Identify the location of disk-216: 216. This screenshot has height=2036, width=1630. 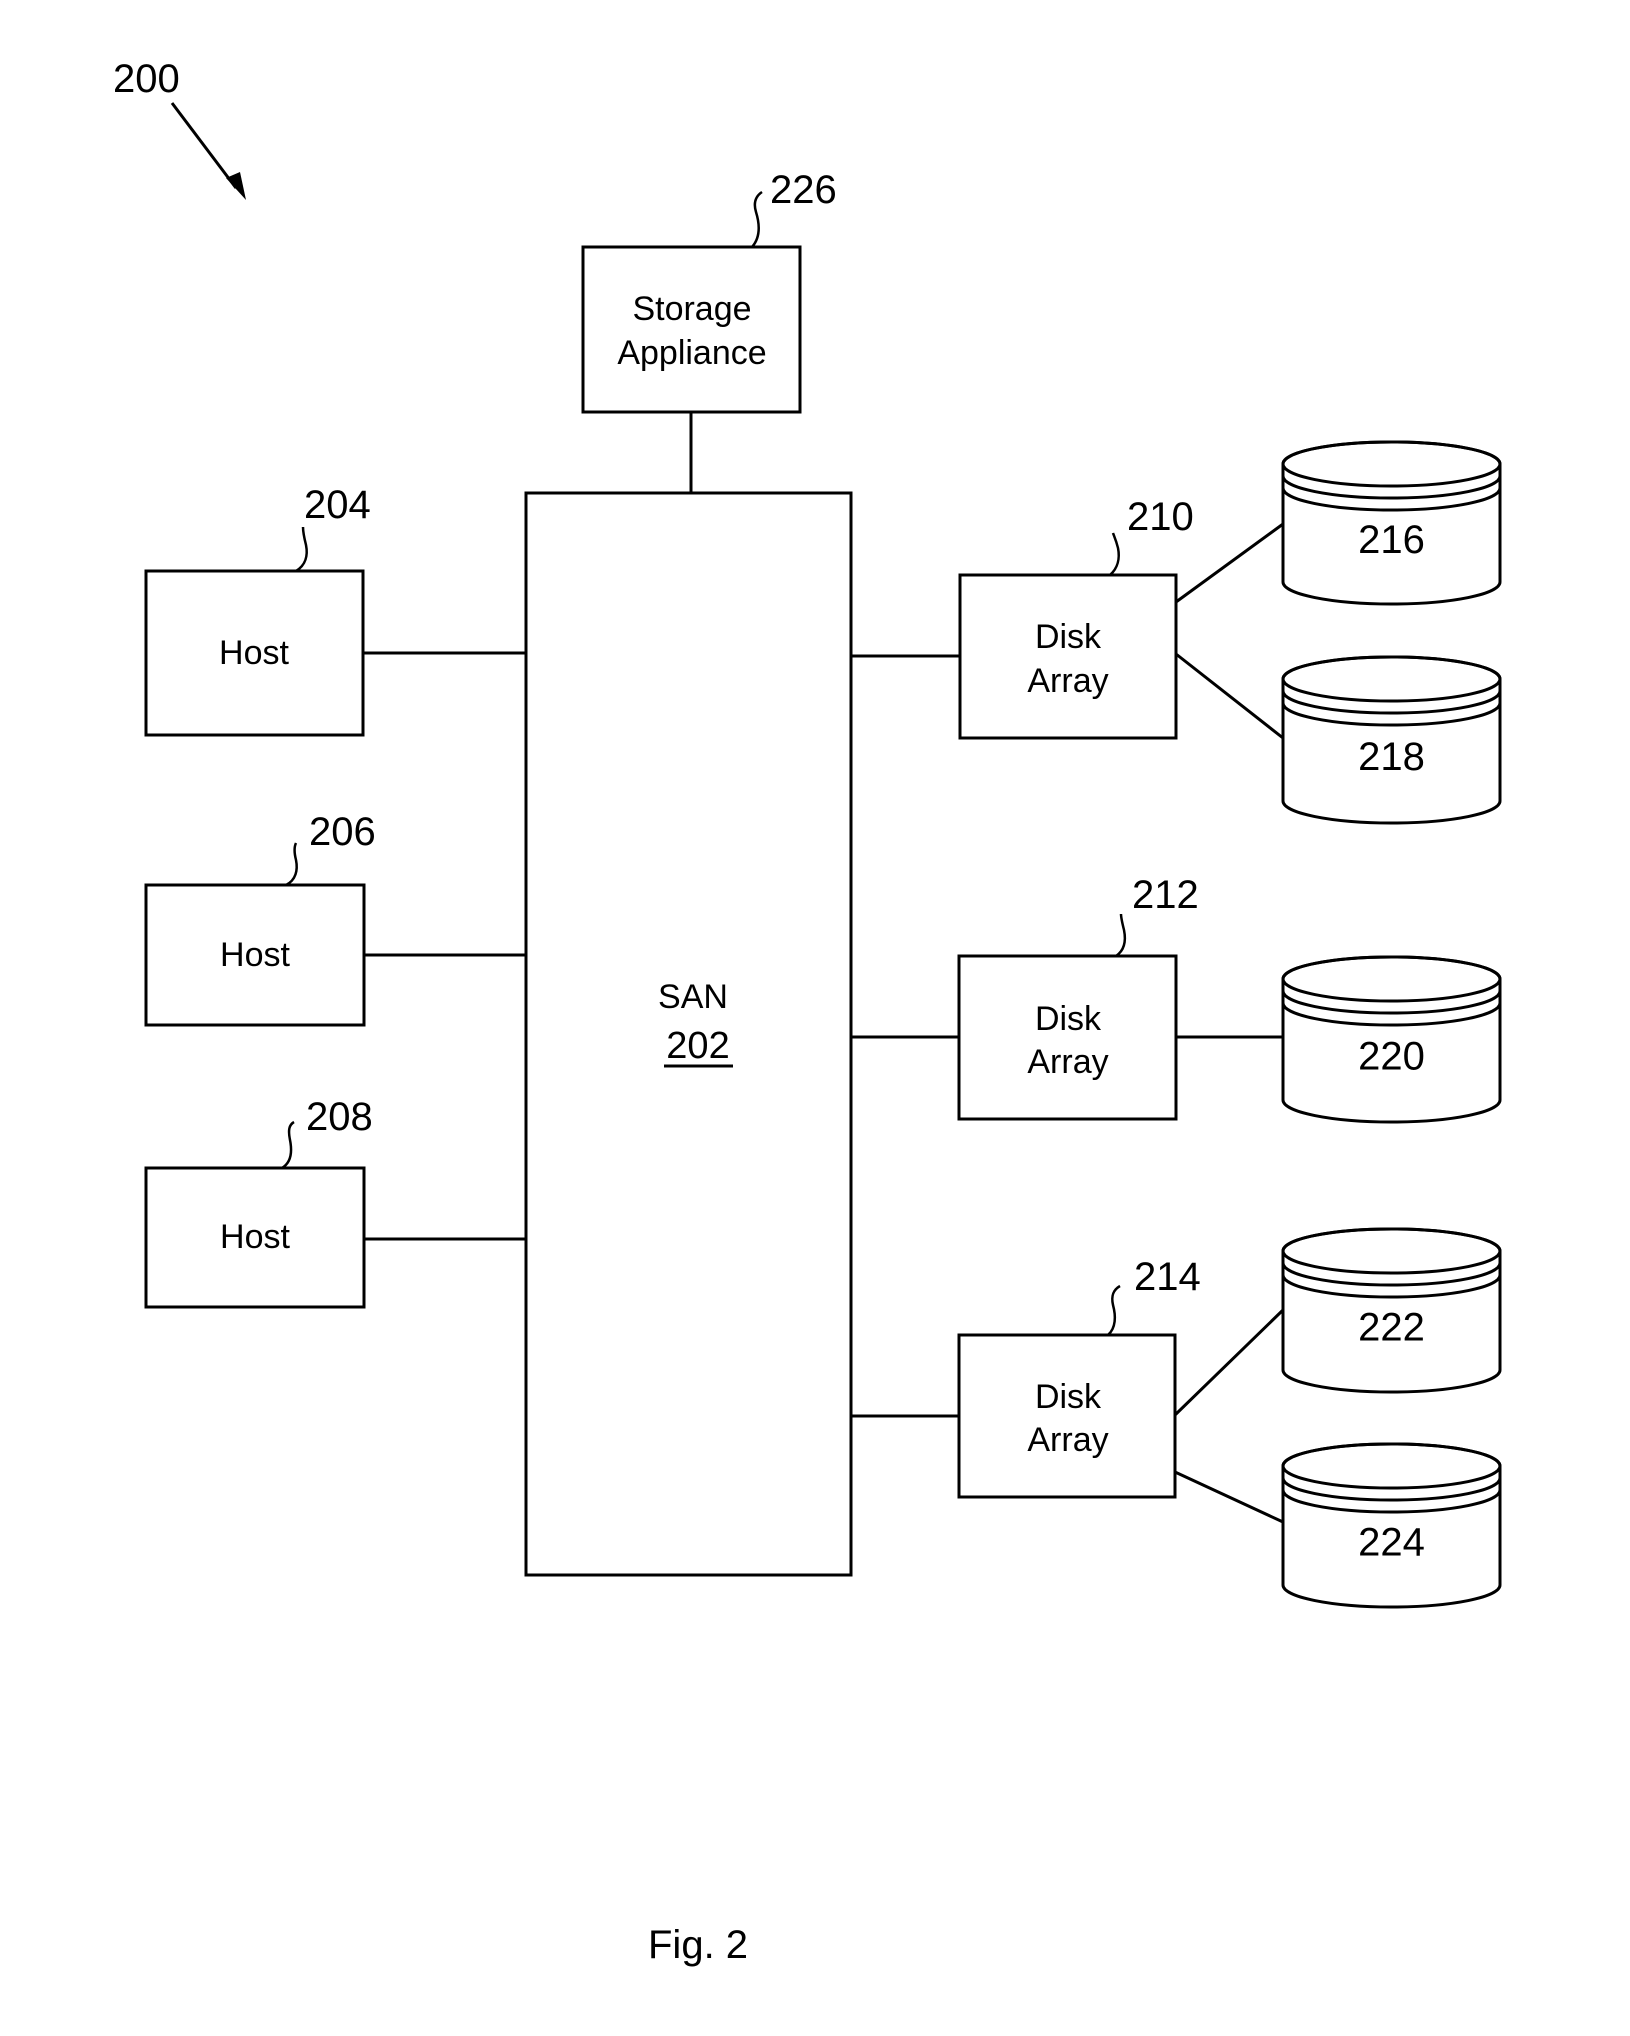
(1391, 523).